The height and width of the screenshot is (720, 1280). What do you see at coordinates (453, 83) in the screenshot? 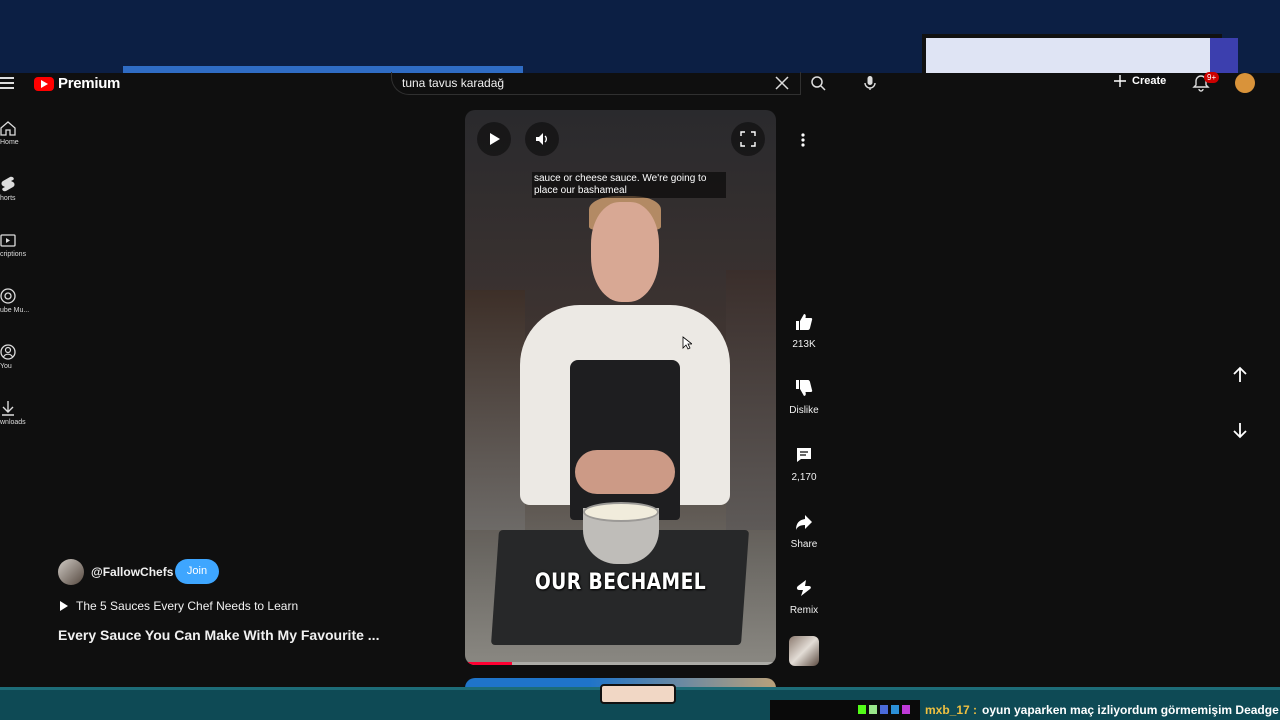
I see `search-query: tuna tavus karadağ` at bounding box center [453, 83].